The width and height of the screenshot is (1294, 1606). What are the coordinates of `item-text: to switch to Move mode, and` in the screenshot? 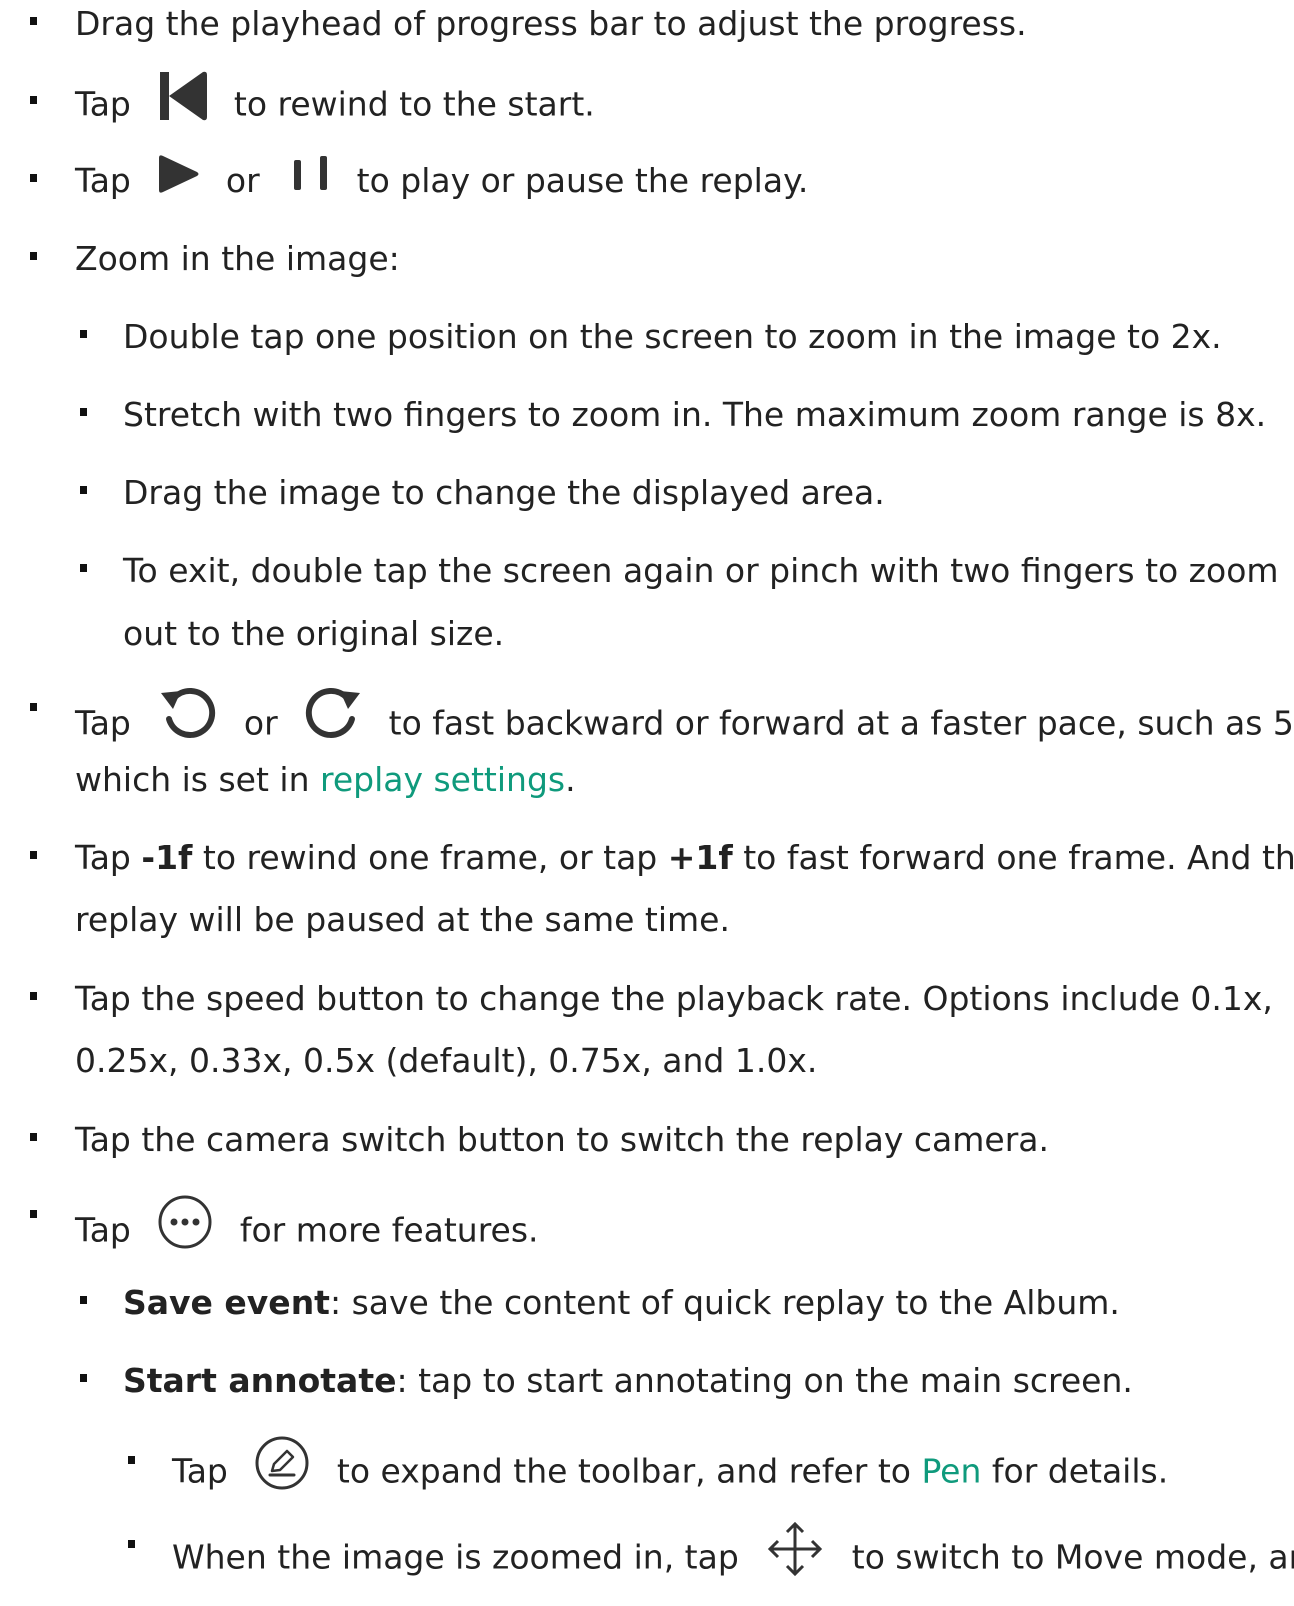 It's located at (1072, 1557).